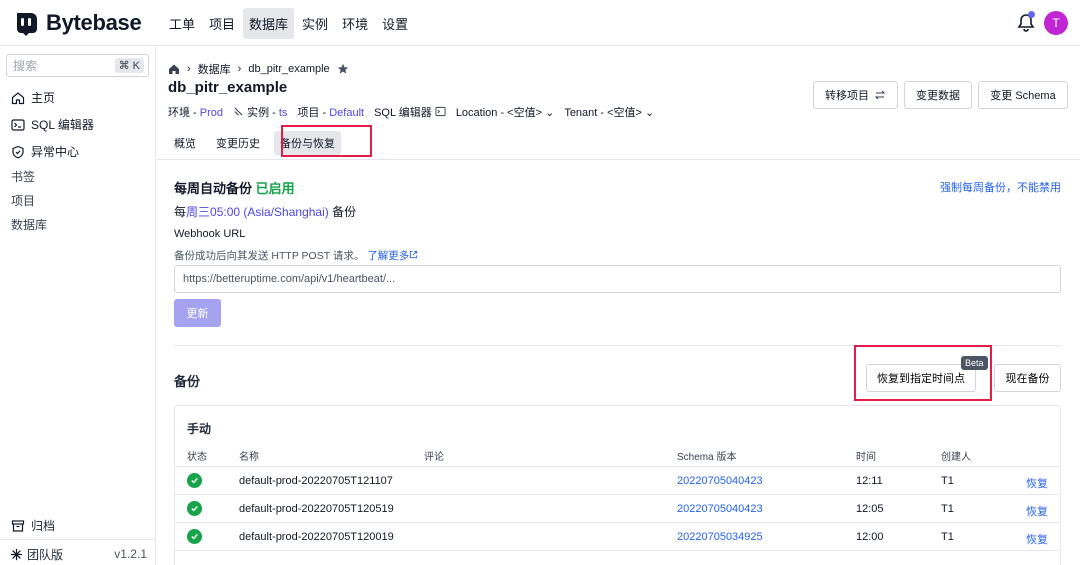 The width and height of the screenshot is (1080, 565). I want to click on swap-icon, so click(880, 95).